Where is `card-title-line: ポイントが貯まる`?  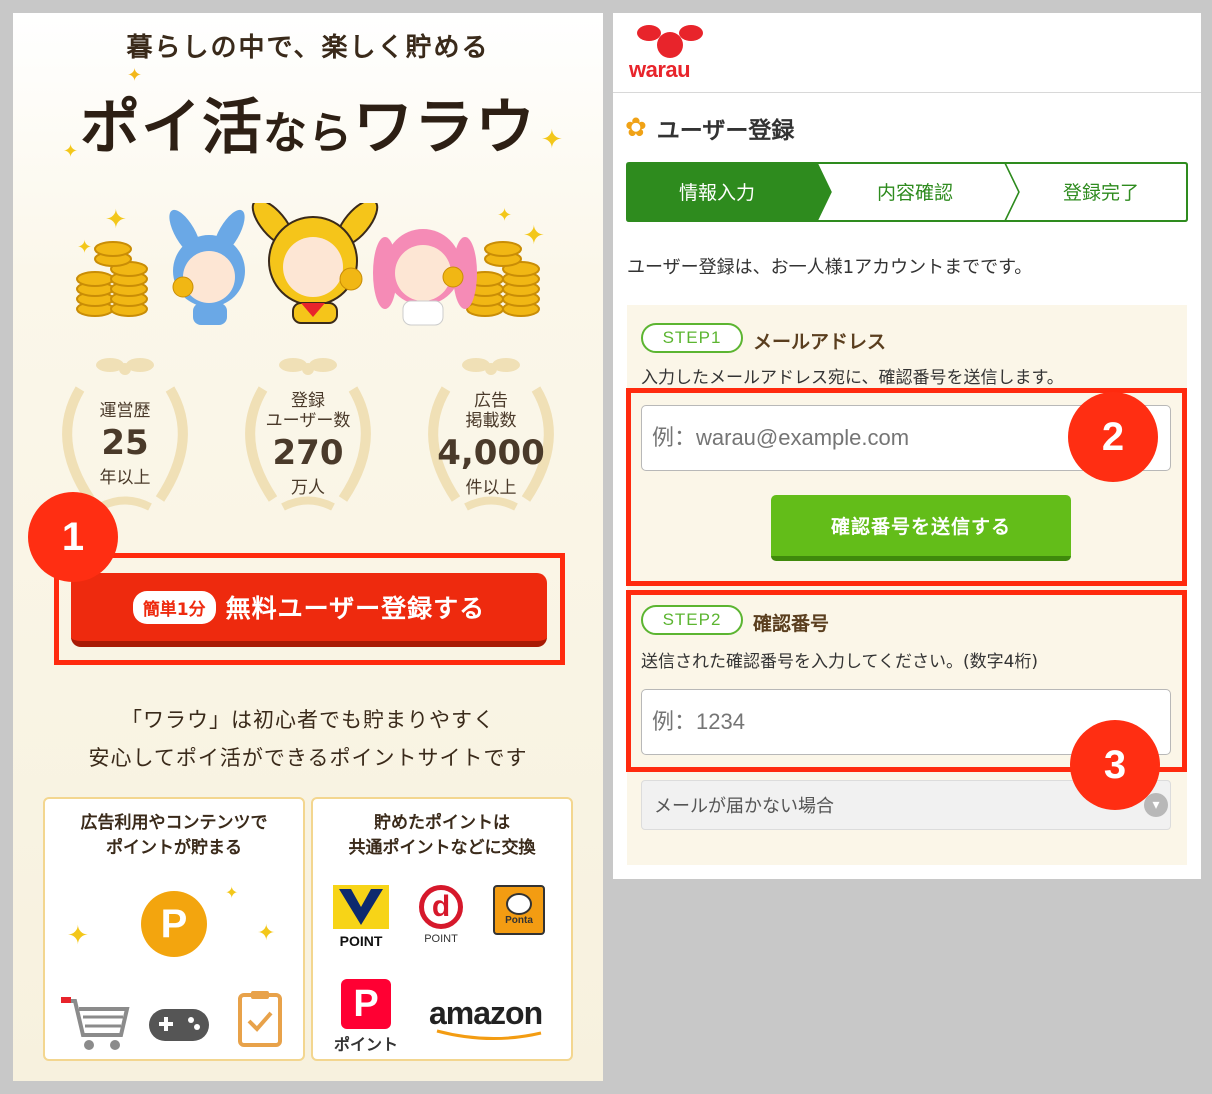 card-title-line: ポイントが貯まる is located at coordinates (174, 848).